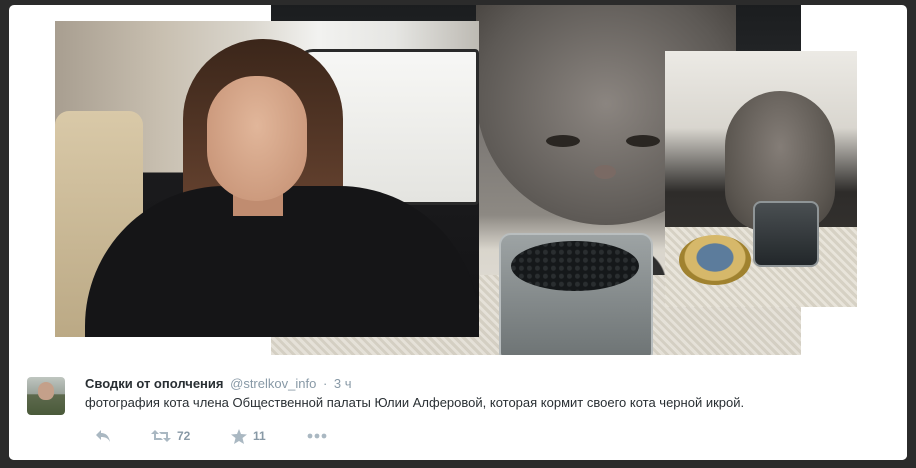 The height and width of the screenshot is (468, 916). Describe the element at coordinates (715, 260) in the screenshot. I see `caviar-lid` at that location.